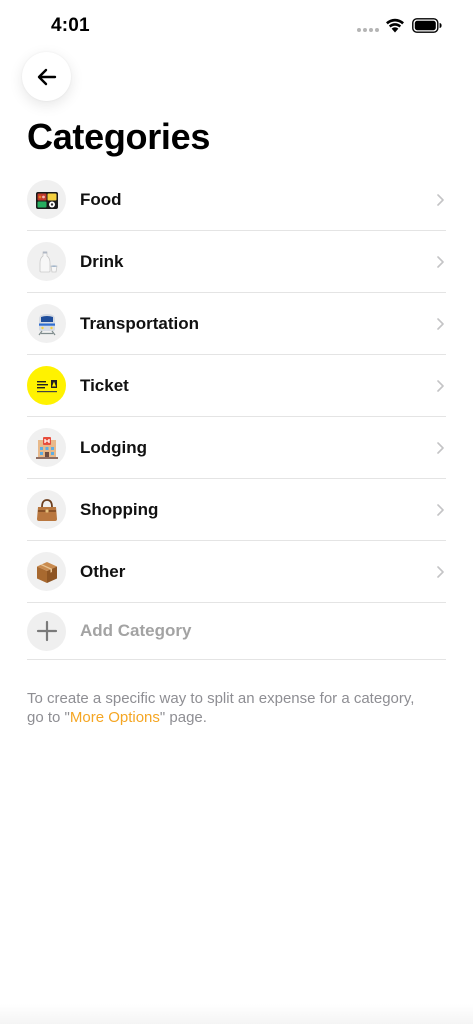  What do you see at coordinates (236, 631) in the screenshot?
I see `add-category-button: Add Category` at bounding box center [236, 631].